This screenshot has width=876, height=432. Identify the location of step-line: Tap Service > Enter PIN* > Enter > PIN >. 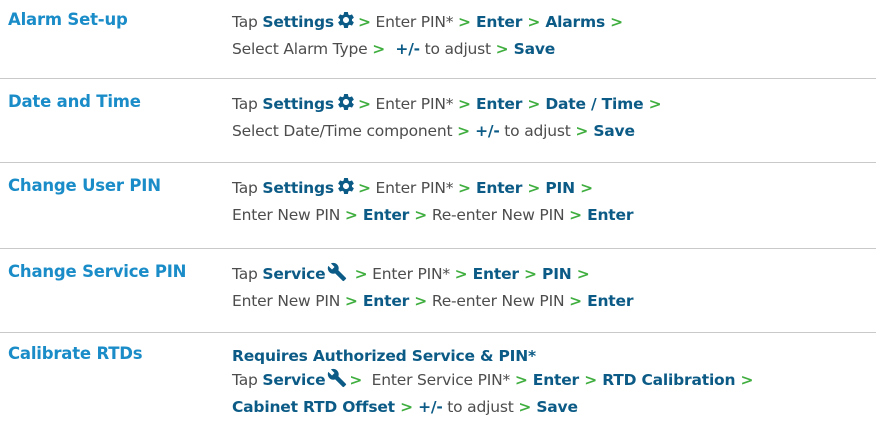
(552, 275).